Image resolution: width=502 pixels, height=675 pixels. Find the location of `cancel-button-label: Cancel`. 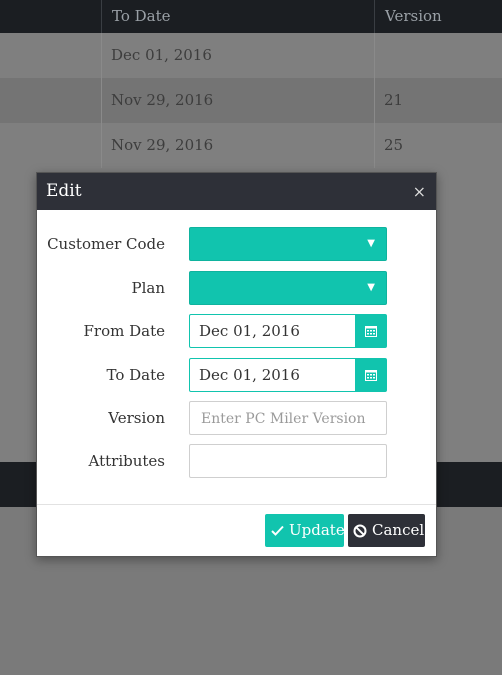

cancel-button-label: Cancel is located at coordinates (398, 530).